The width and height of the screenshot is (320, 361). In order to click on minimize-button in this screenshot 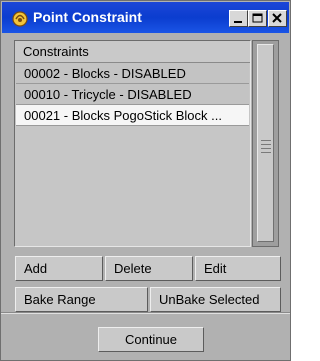, I will do `click(238, 18)`.